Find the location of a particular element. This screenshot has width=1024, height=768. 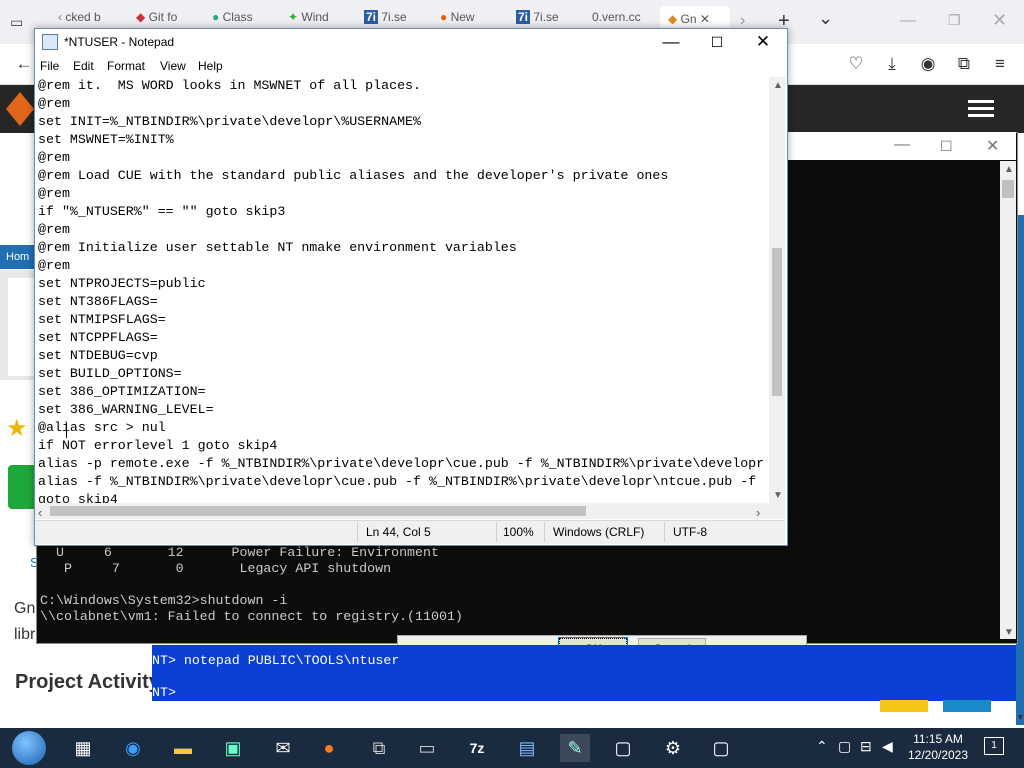

leaf-icon: ✦ is located at coordinates (295, 17).